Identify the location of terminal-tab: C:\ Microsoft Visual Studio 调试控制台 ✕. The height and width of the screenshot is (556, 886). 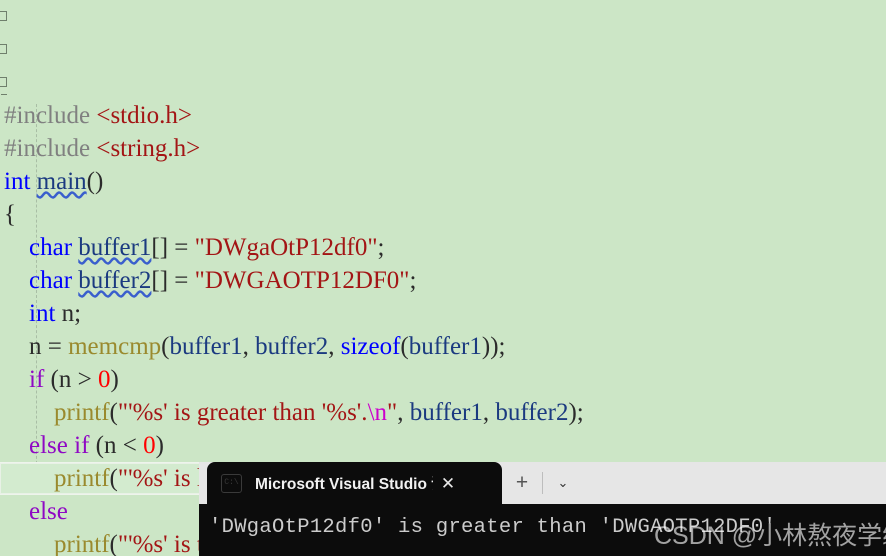
(354, 483).